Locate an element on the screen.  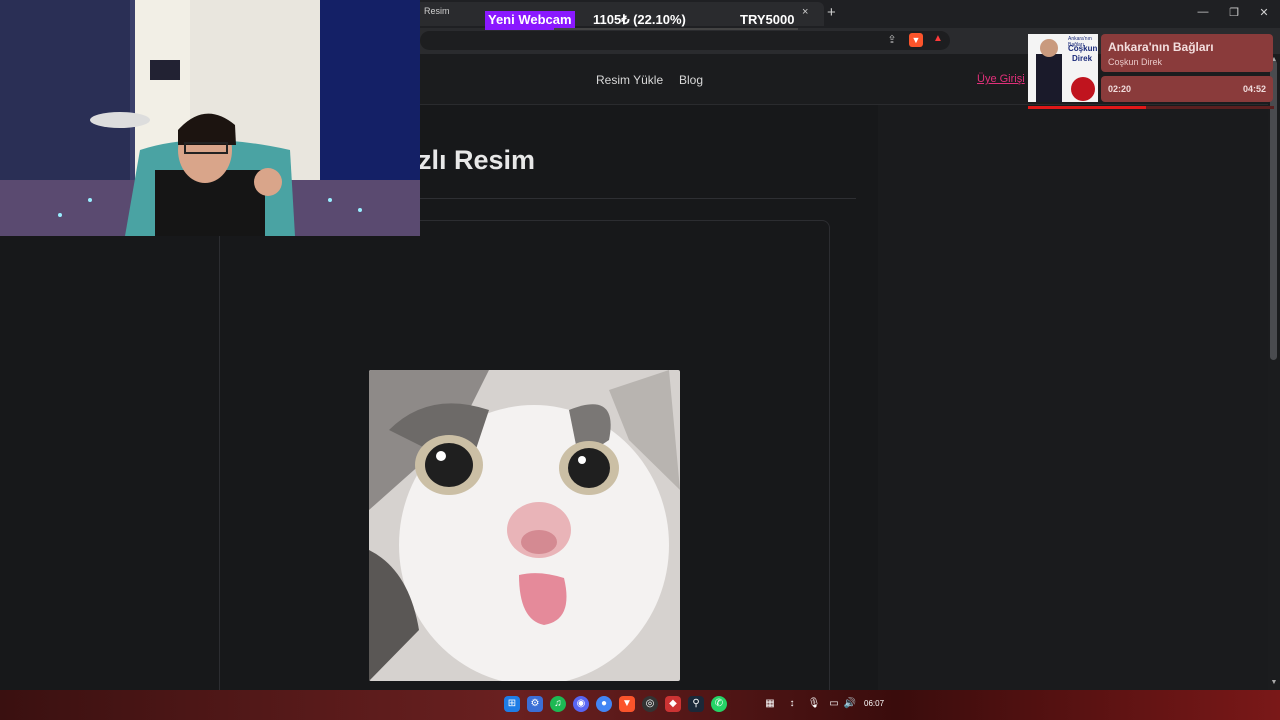
brave-shields-icon: ▼ is located at coordinates (916, 40).